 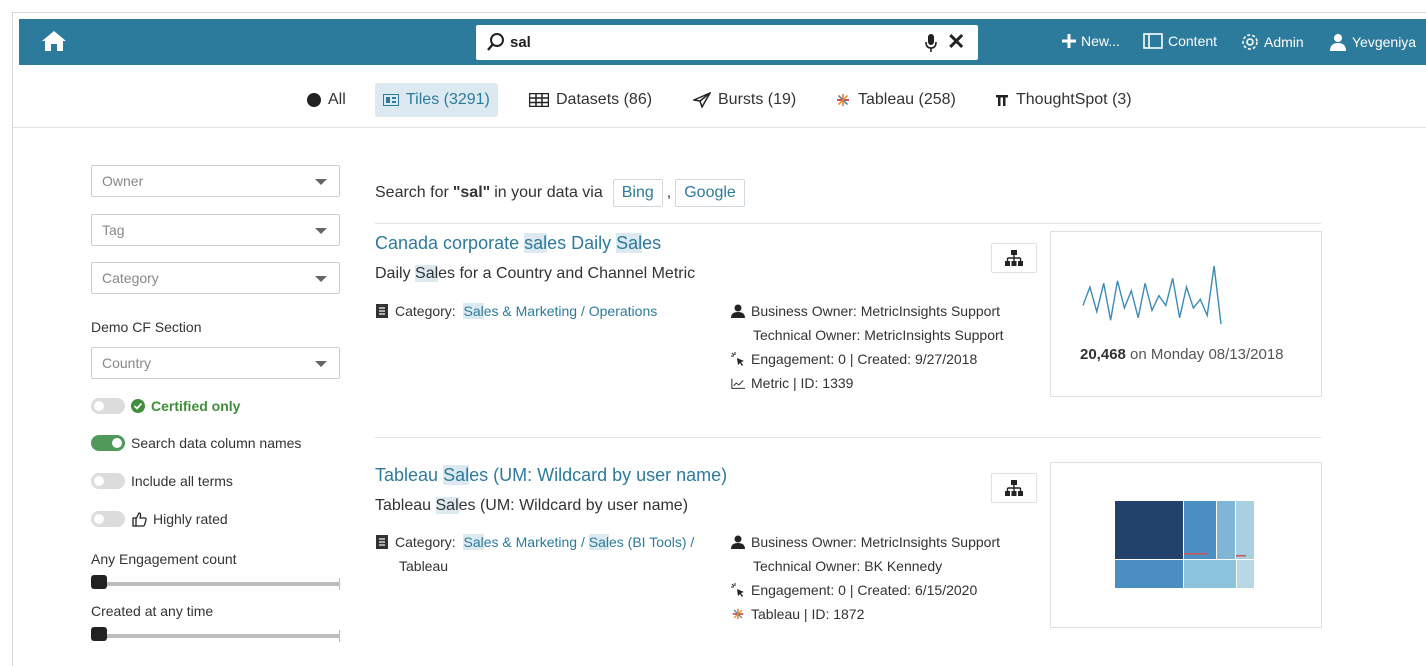 I want to click on tab-bursts: Bursts (19), so click(x=744, y=100).